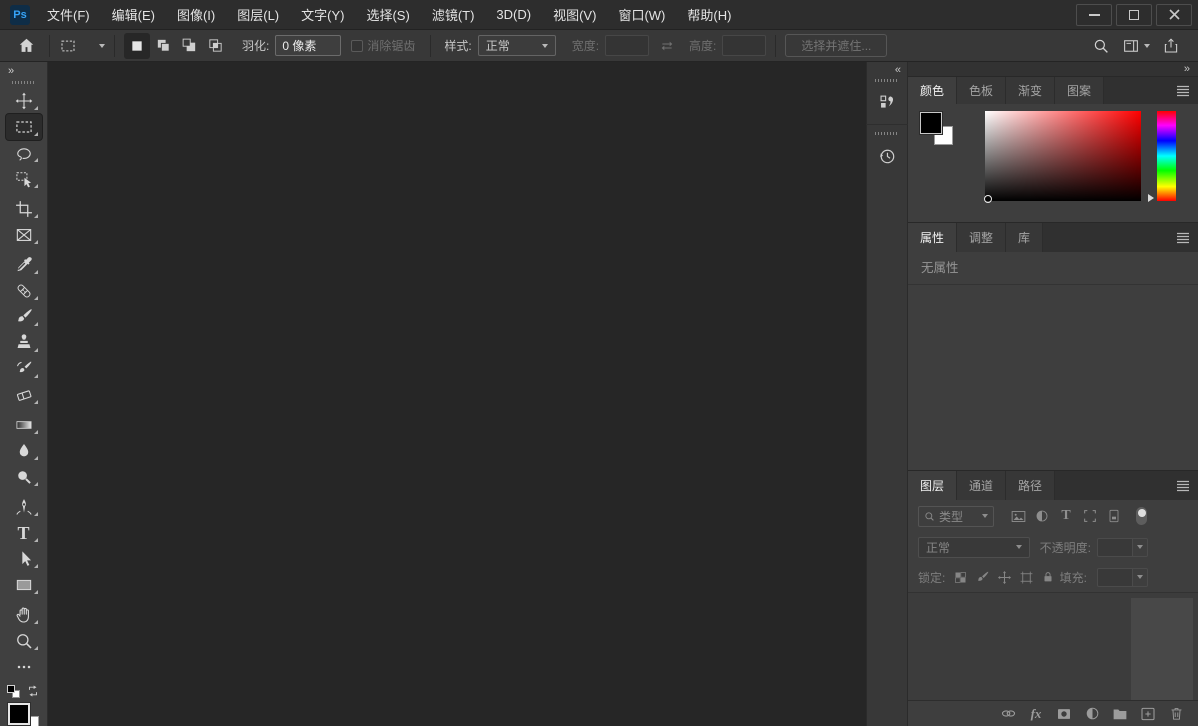  Describe the element at coordinates (1114, 516) in the screenshot. I see `filter-smart-objects-button` at that location.